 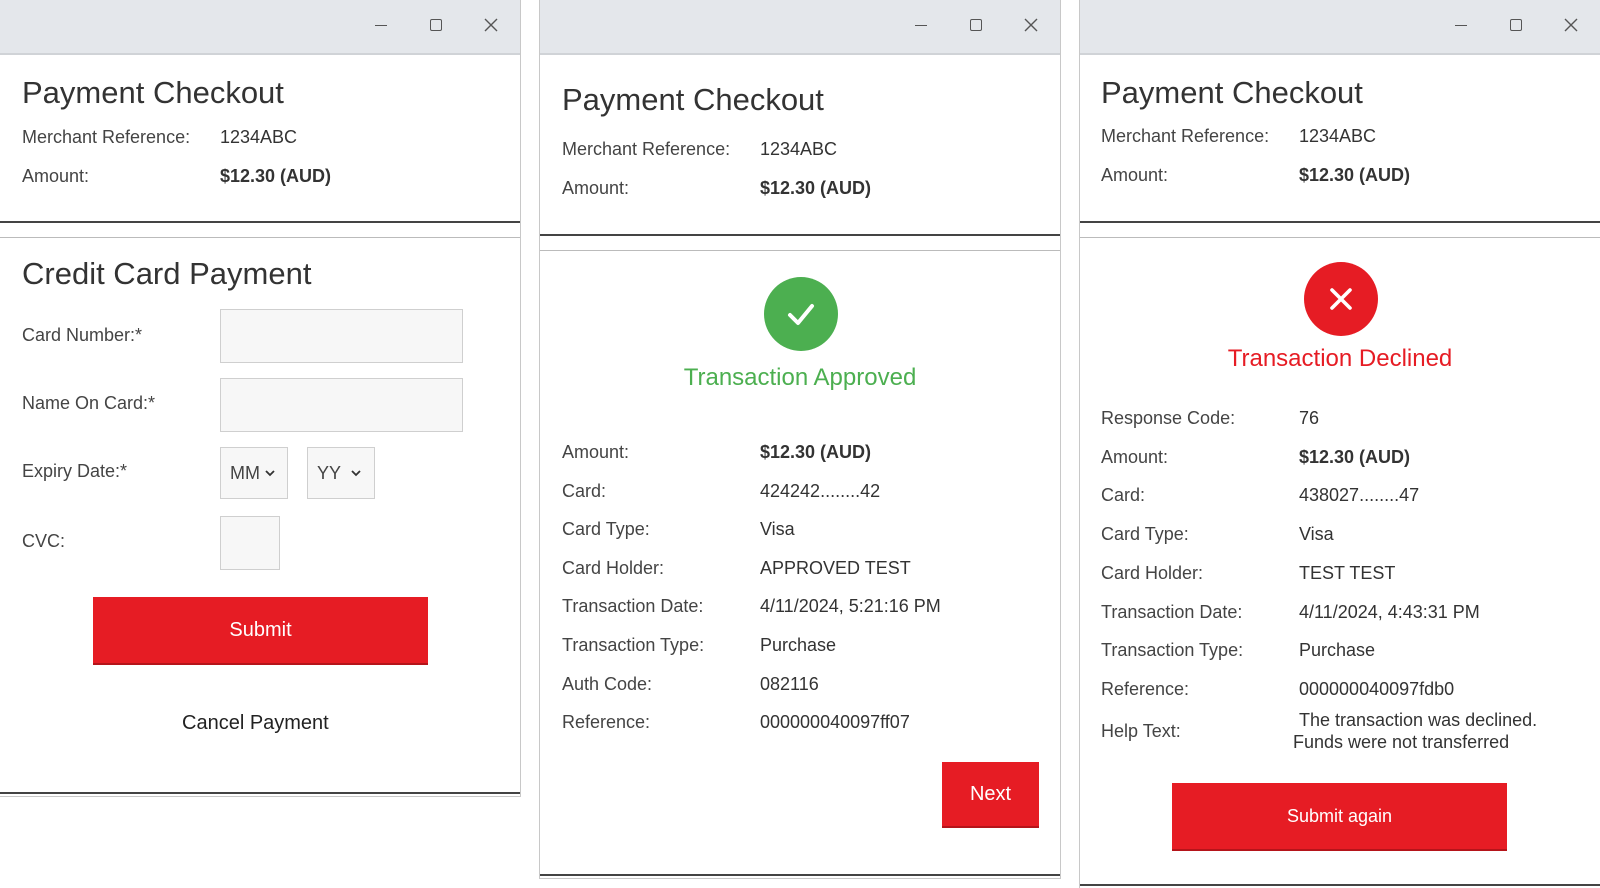 What do you see at coordinates (820, 490) in the screenshot?
I see `detail-value: 424242........42` at bounding box center [820, 490].